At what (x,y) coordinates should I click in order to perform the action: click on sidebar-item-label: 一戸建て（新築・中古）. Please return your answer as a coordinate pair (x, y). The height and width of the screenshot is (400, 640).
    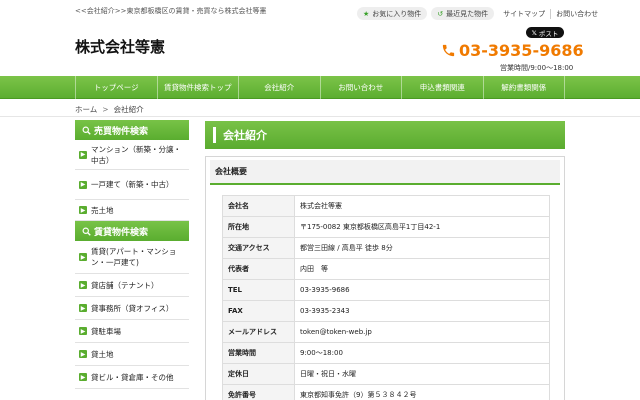
    Looking at the image, I should click on (132, 184).